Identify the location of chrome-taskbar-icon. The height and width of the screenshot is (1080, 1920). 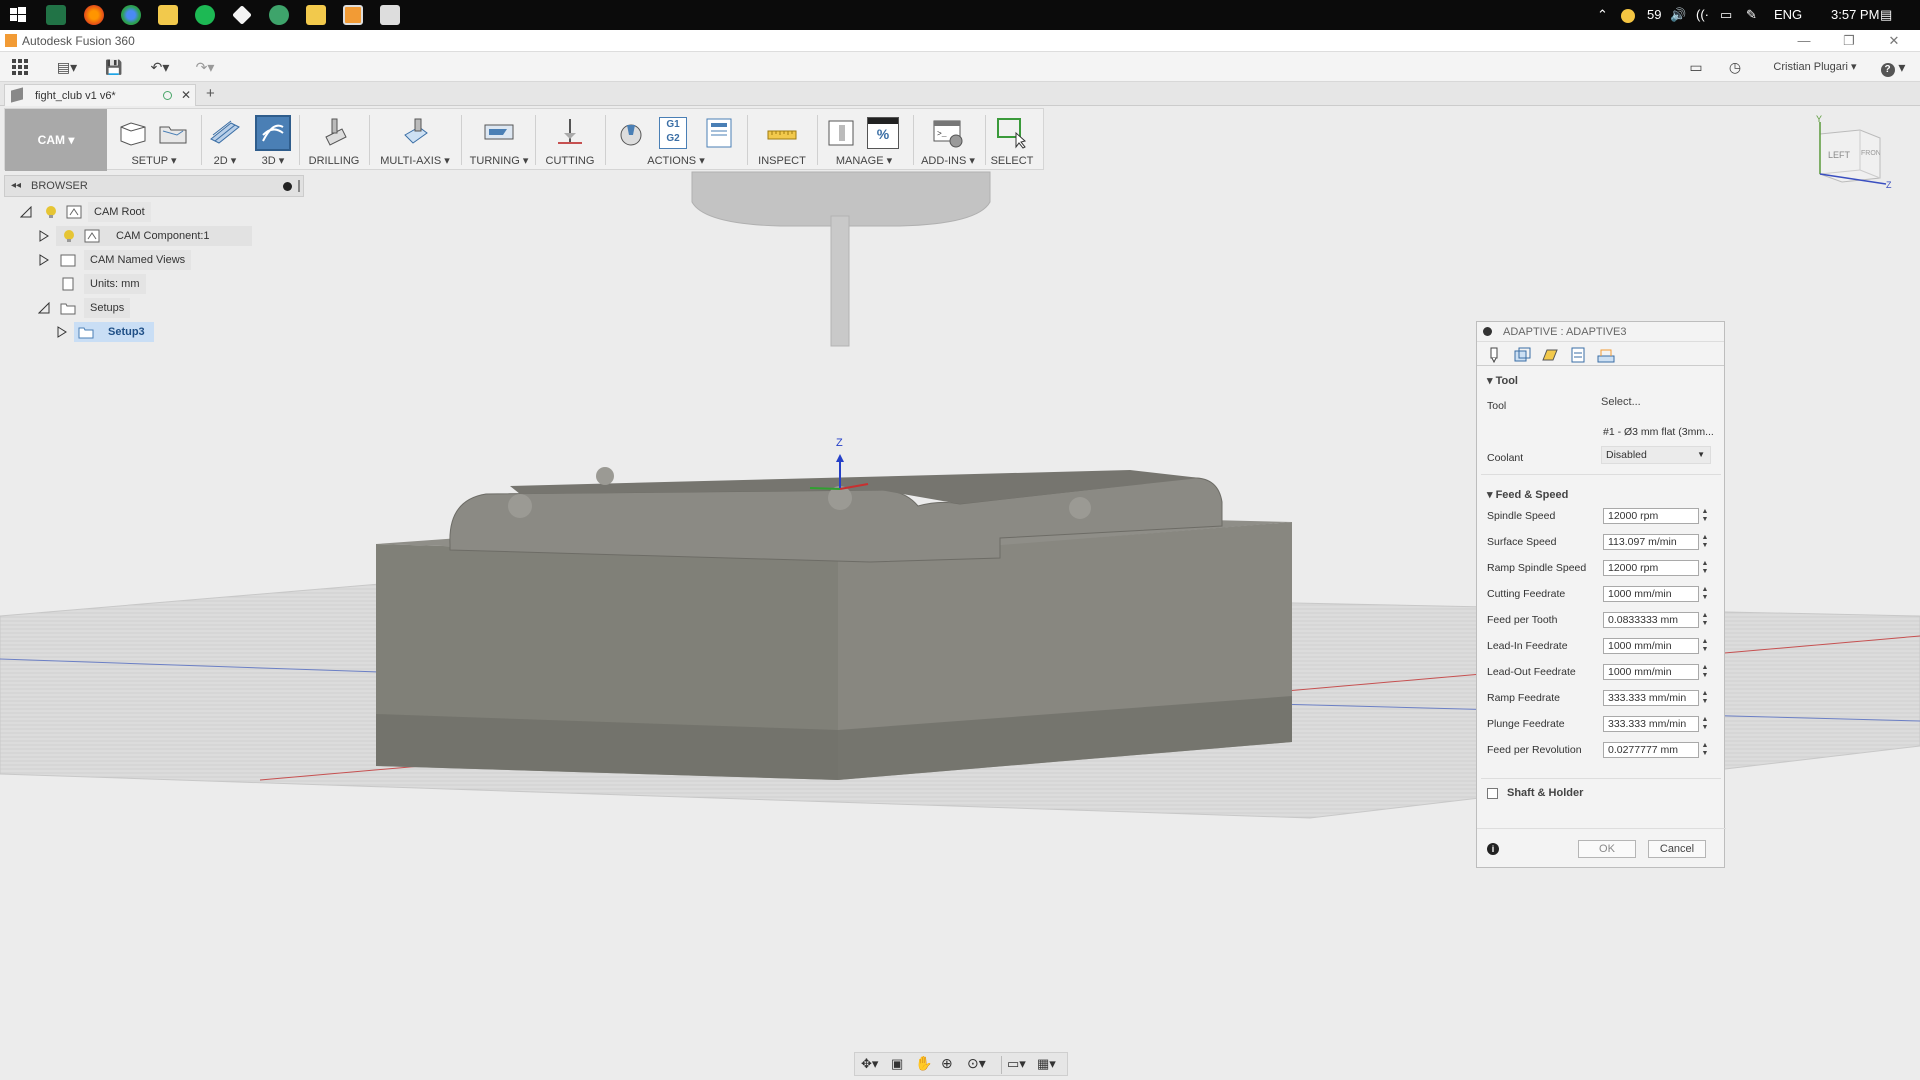
(131, 15).